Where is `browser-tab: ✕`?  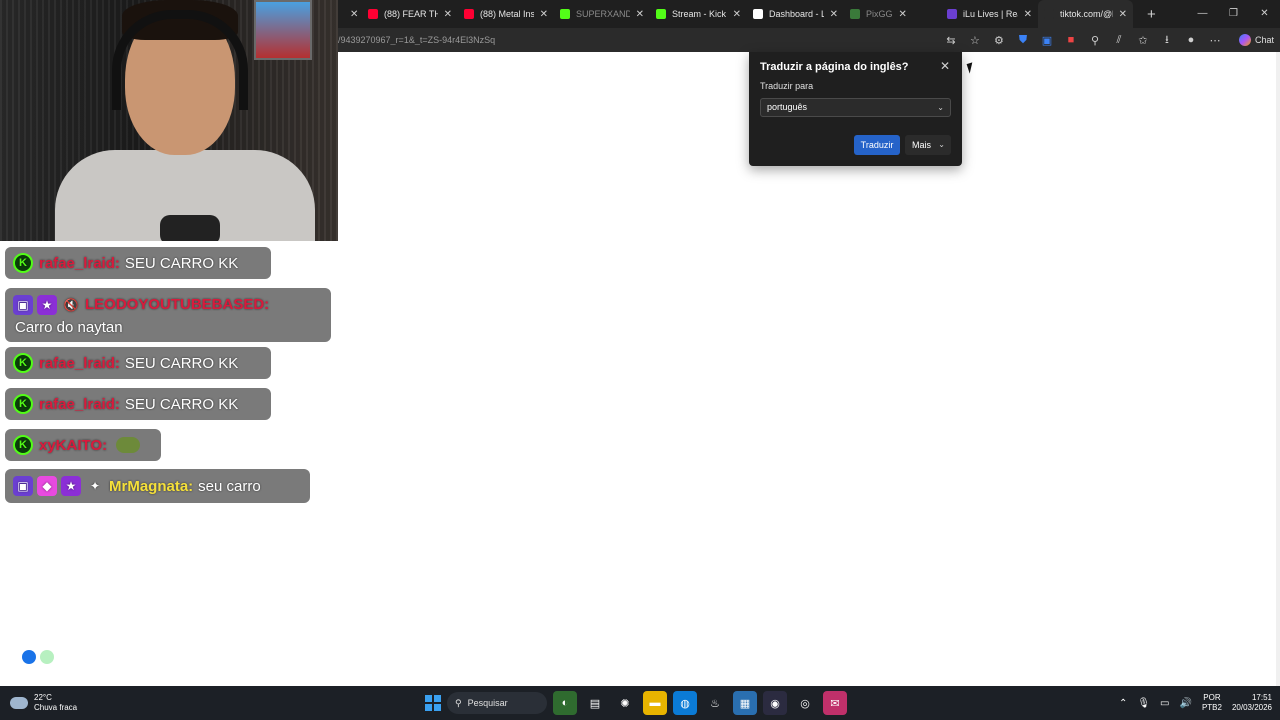
browser-tab: ✕ is located at coordinates (350, 14).